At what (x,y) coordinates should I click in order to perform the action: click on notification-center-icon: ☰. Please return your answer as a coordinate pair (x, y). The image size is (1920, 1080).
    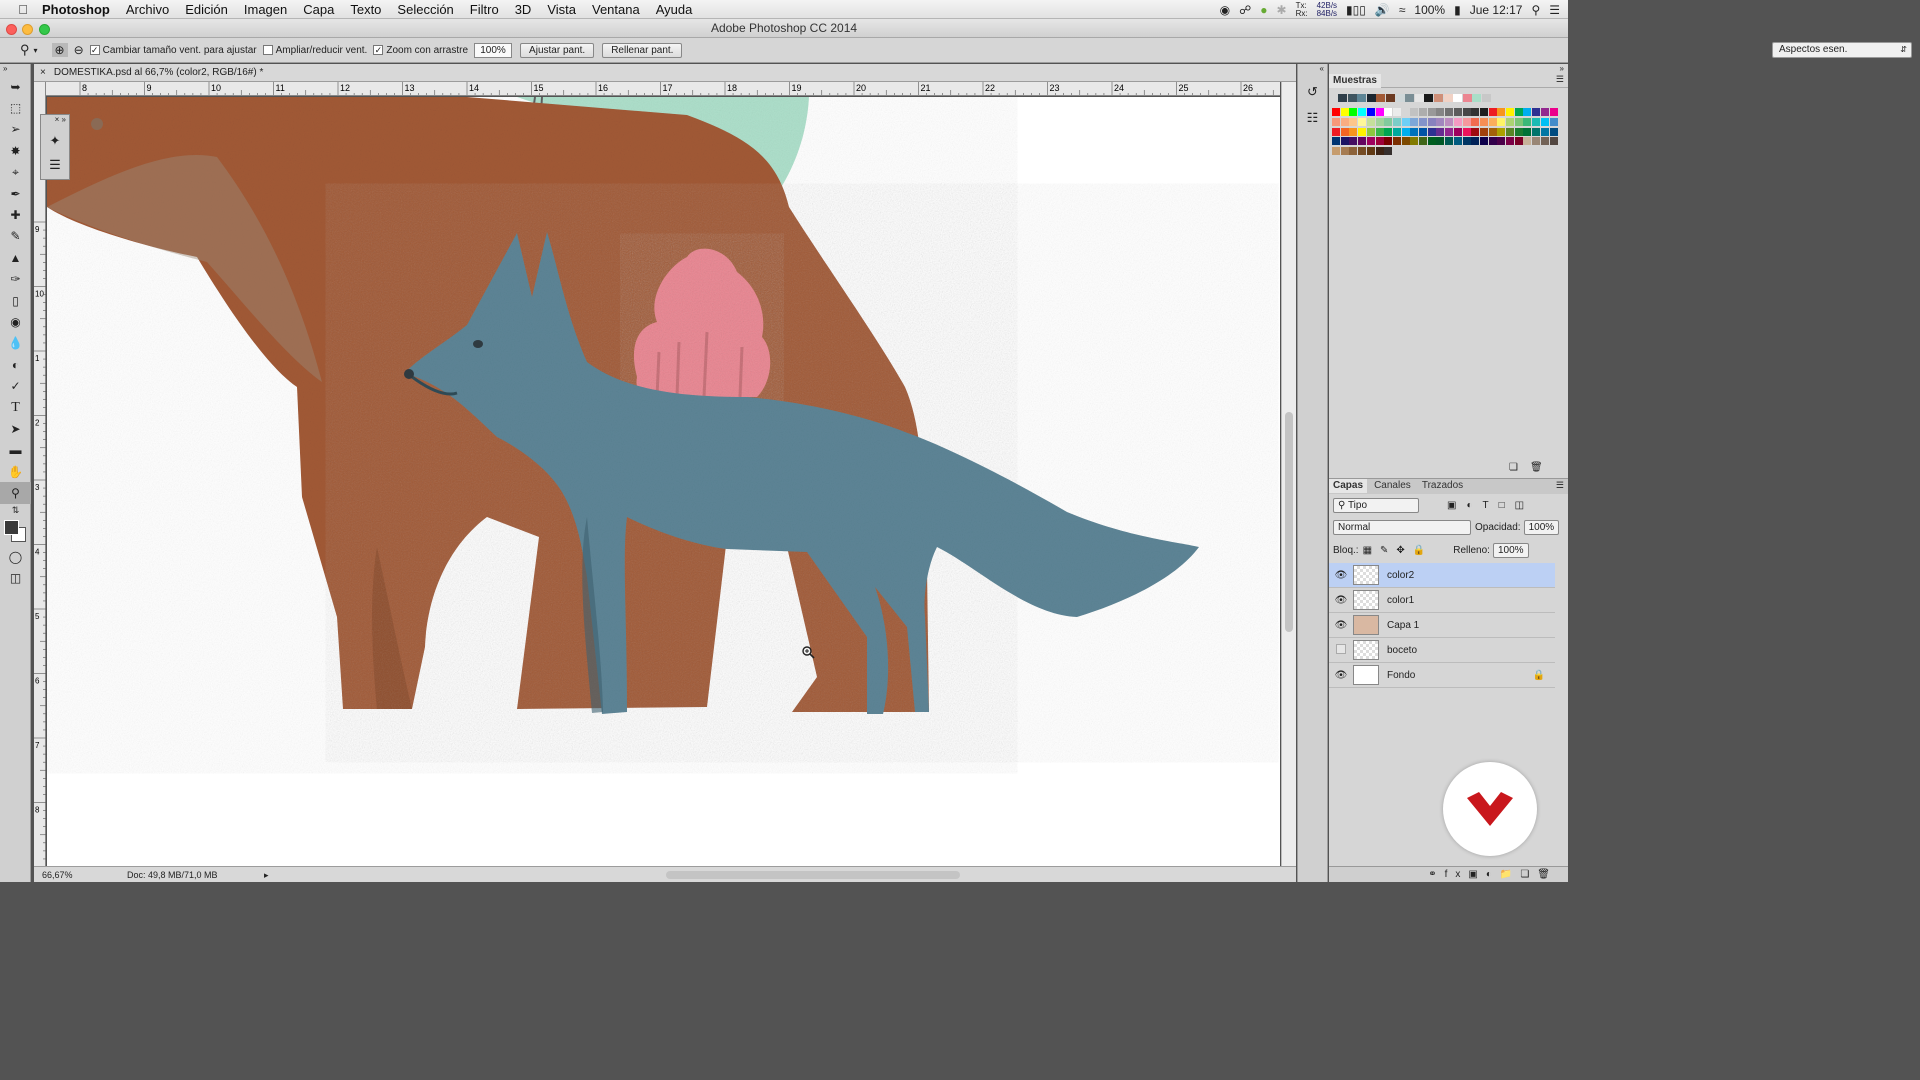
    Looking at the image, I should click on (1554, 10).